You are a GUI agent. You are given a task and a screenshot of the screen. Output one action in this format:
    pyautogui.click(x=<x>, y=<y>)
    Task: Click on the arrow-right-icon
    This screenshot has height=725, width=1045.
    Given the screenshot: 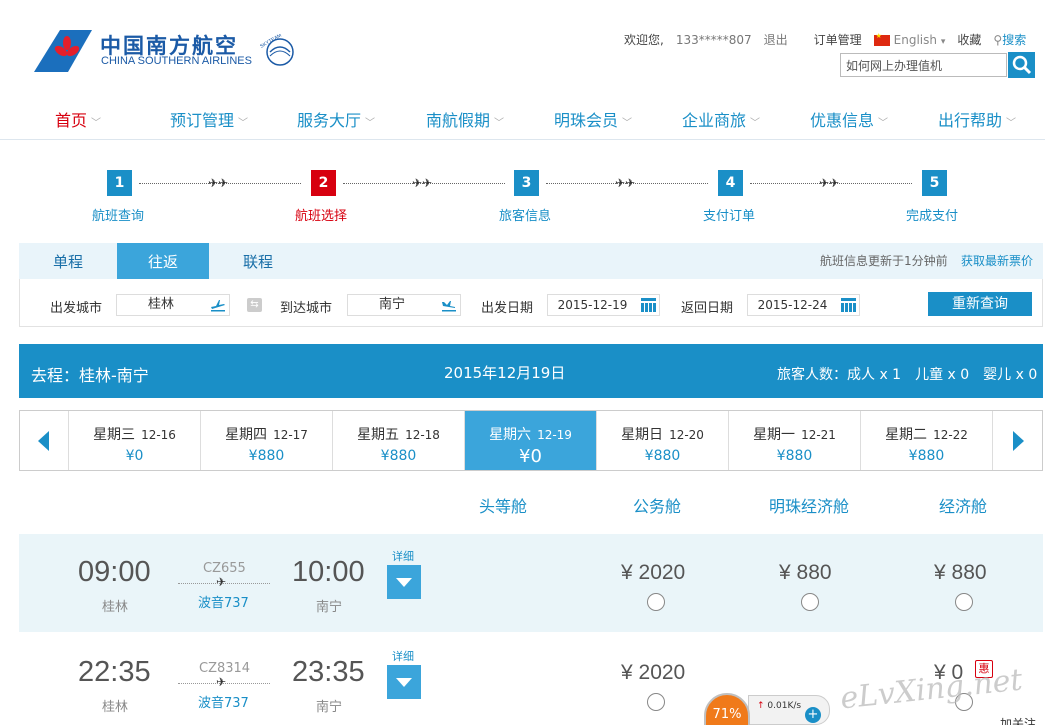 What is the action you would take?
    pyautogui.click(x=1018, y=440)
    